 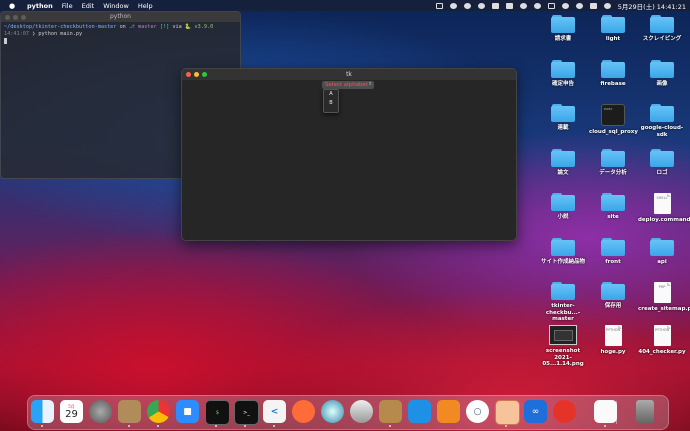 I want to click on desktop-item-label: site, so click(x=613, y=217).